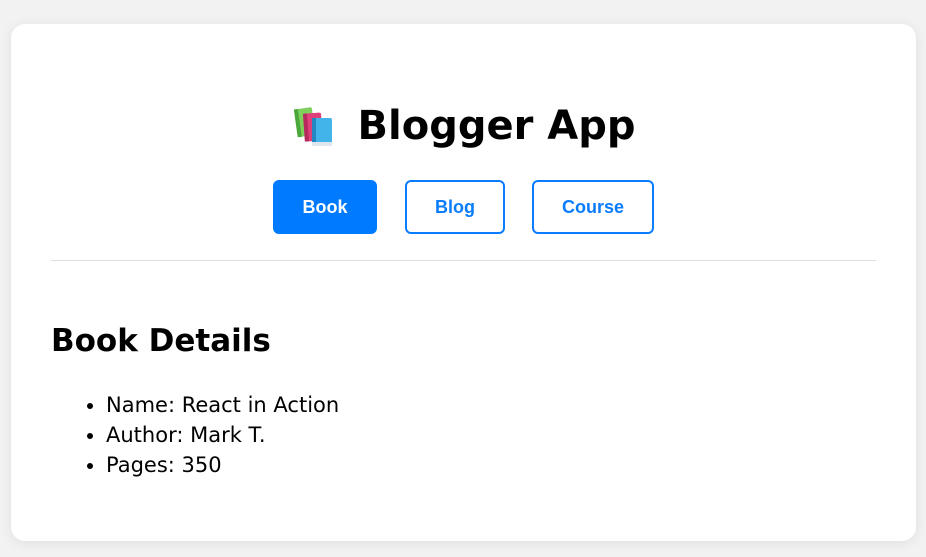  I want to click on nav-bar: Book Blog Course, so click(463, 207).